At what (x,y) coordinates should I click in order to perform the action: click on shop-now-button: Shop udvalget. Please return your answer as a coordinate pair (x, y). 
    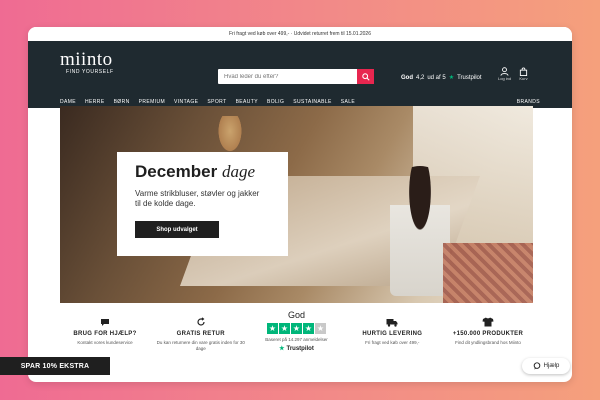
    Looking at the image, I should click on (177, 229).